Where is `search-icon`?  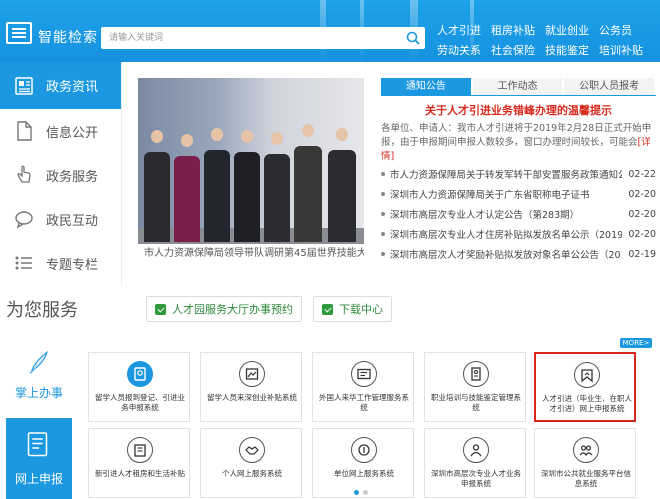
search-icon is located at coordinates (413, 38).